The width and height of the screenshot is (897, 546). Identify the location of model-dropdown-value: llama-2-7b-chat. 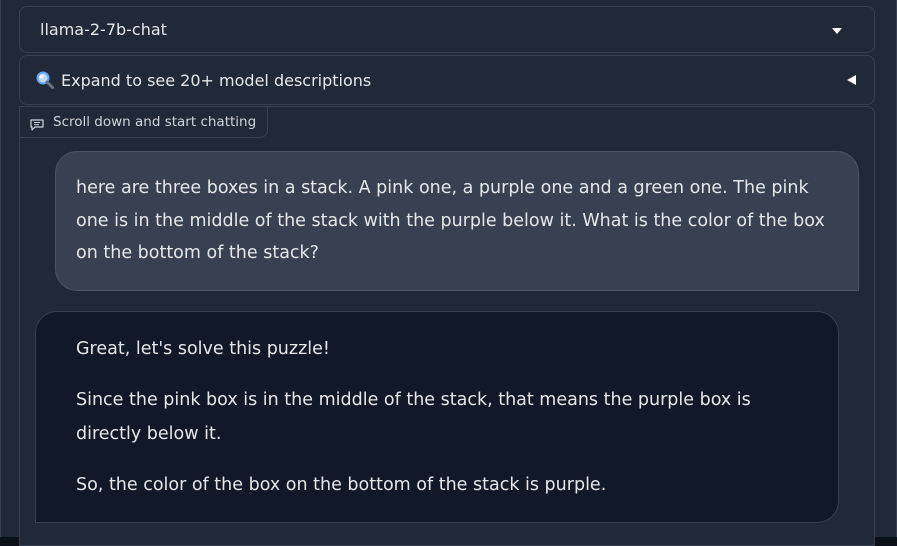
(103, 29).